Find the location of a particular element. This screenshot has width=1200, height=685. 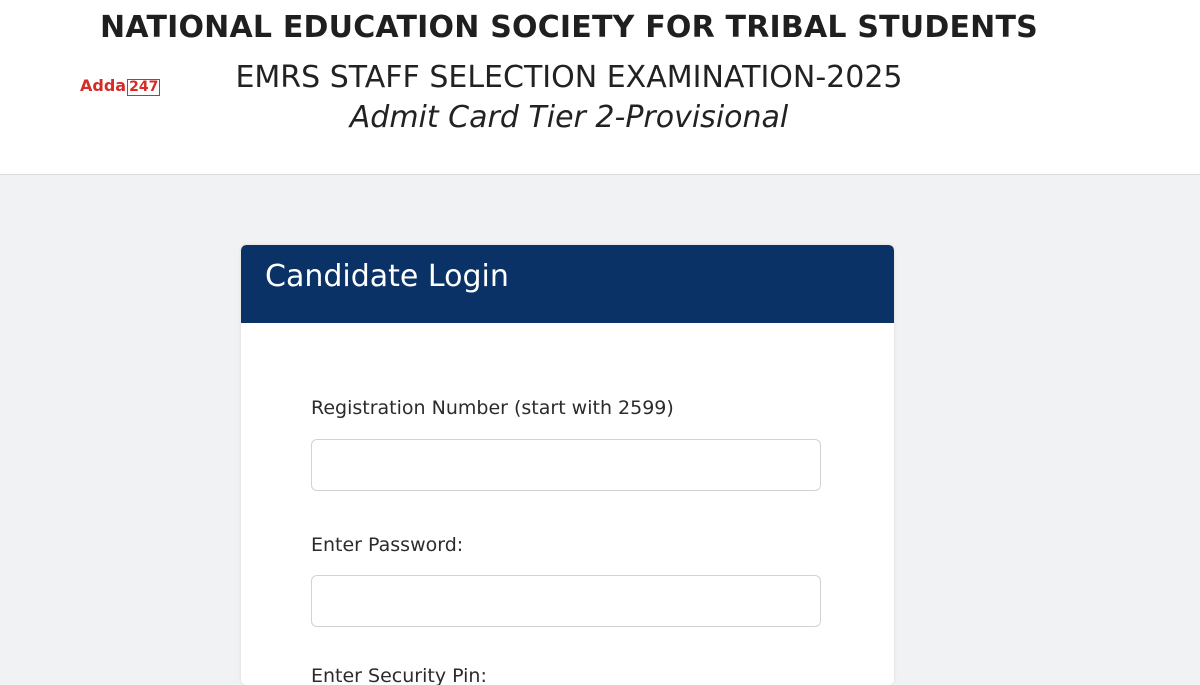

login-card-title: Candidate Login is located at coordinates (387, 276).